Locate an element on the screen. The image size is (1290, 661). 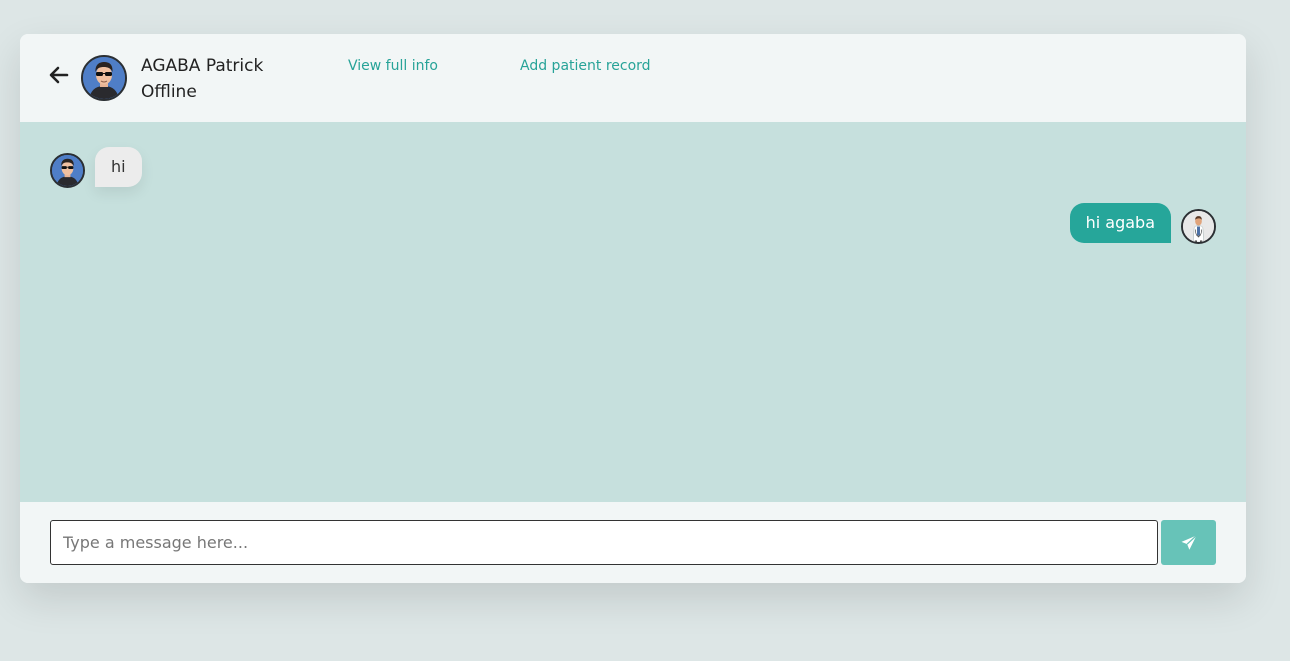
contact-status: Offline is located at coordinates (169, 92).